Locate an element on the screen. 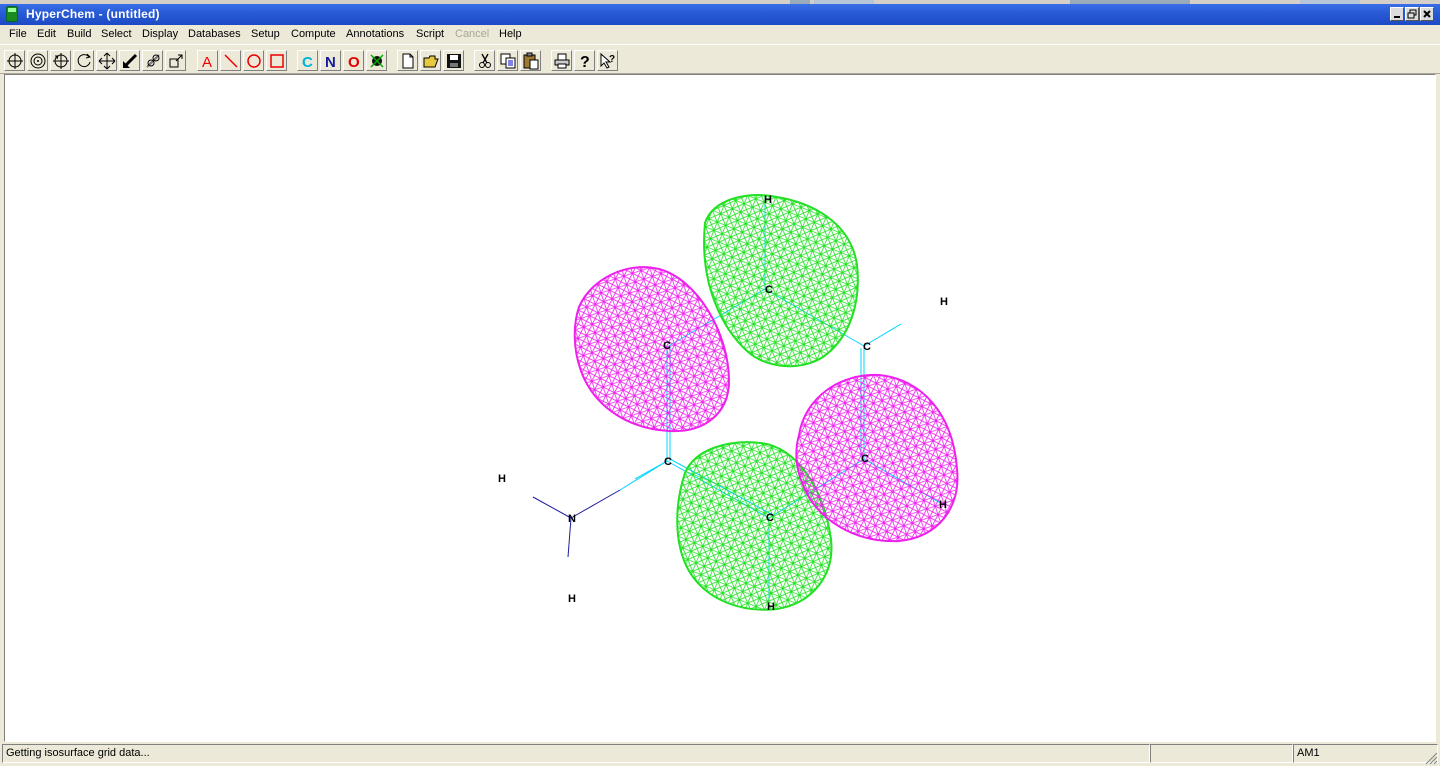 The width and height of the screenshot is (1440, 766). resize-grip-icon is located at coordinates (1431, 758).